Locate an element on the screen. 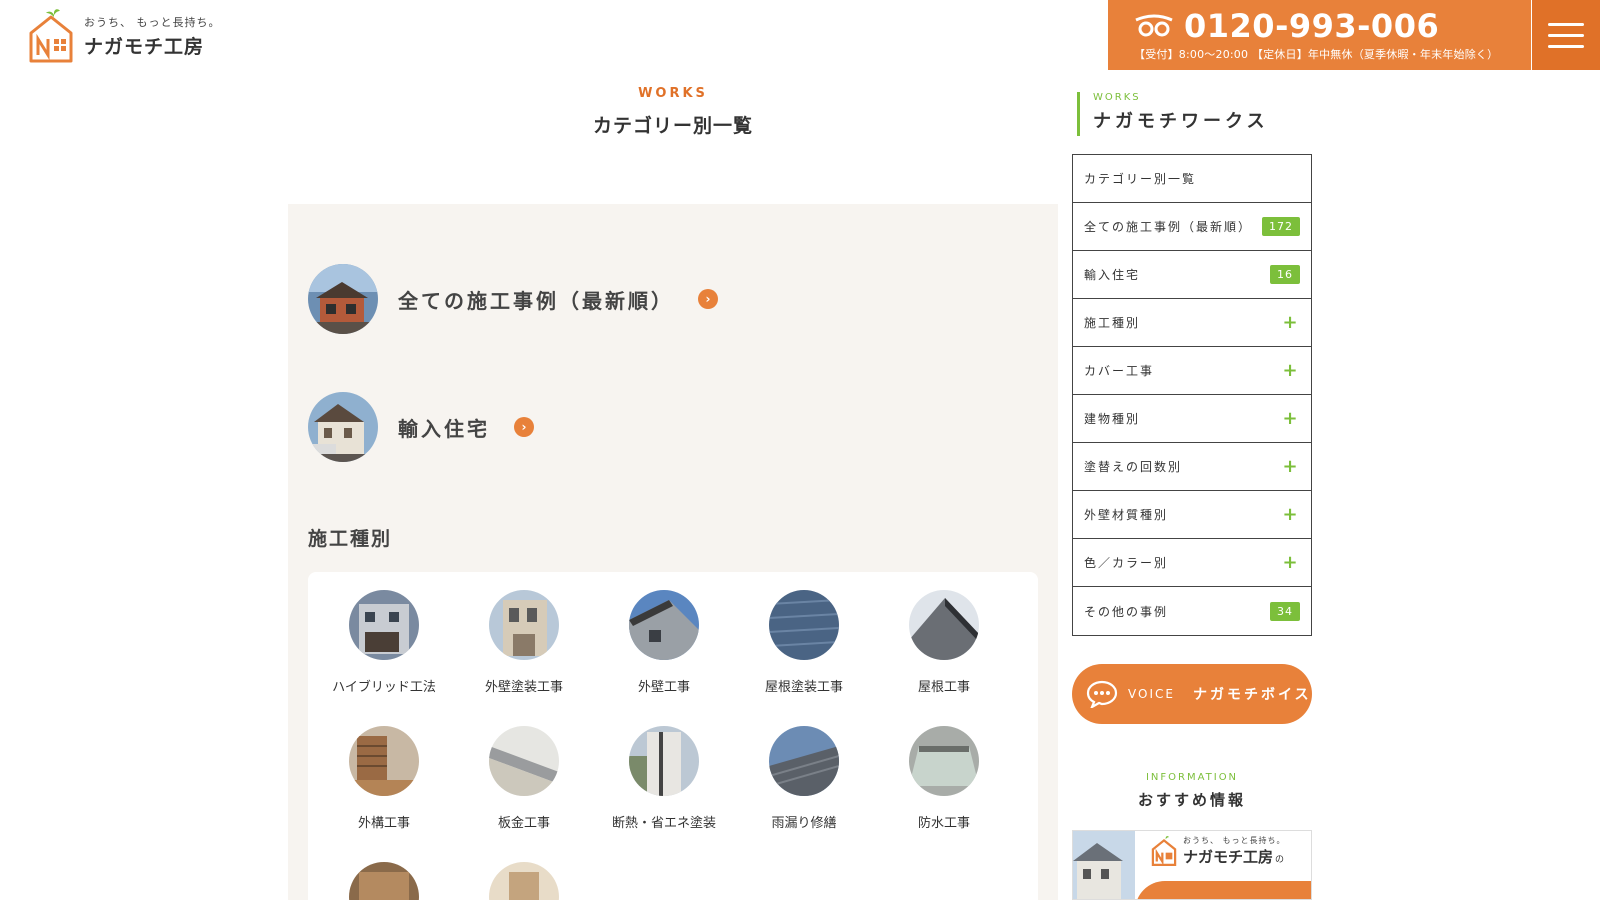 The width and height of the screenshot is (1600, 900). sidebar-item-label: 外壁材質種別 is located at coordinates (1126, 515).